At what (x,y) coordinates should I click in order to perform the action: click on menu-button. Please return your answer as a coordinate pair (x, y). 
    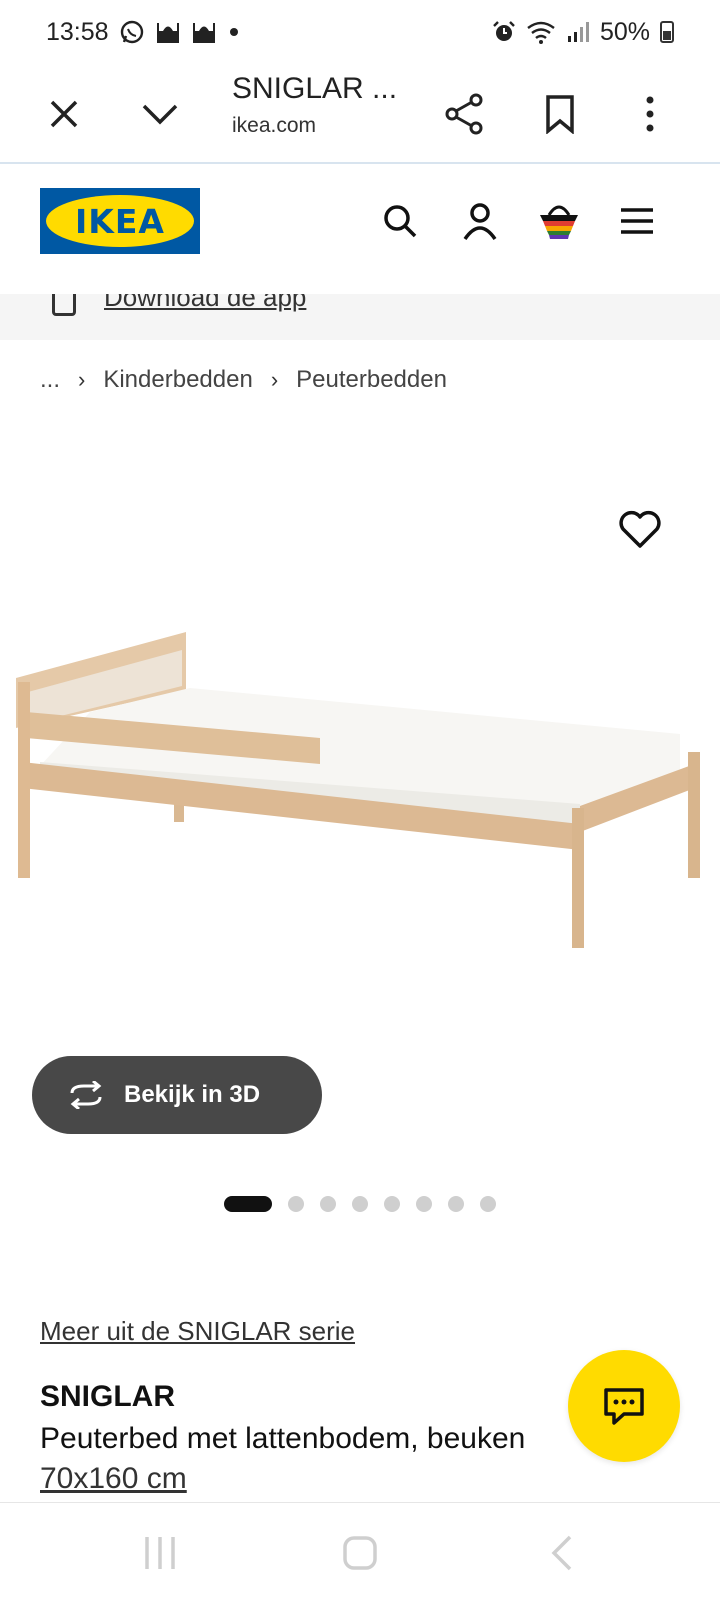
    Looking at the image, I should click on (637, 221).